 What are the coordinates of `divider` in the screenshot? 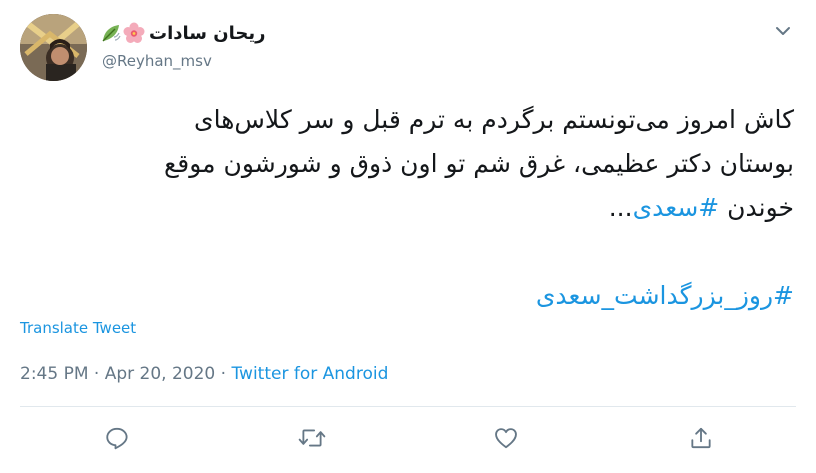 It's located at (408, 406).